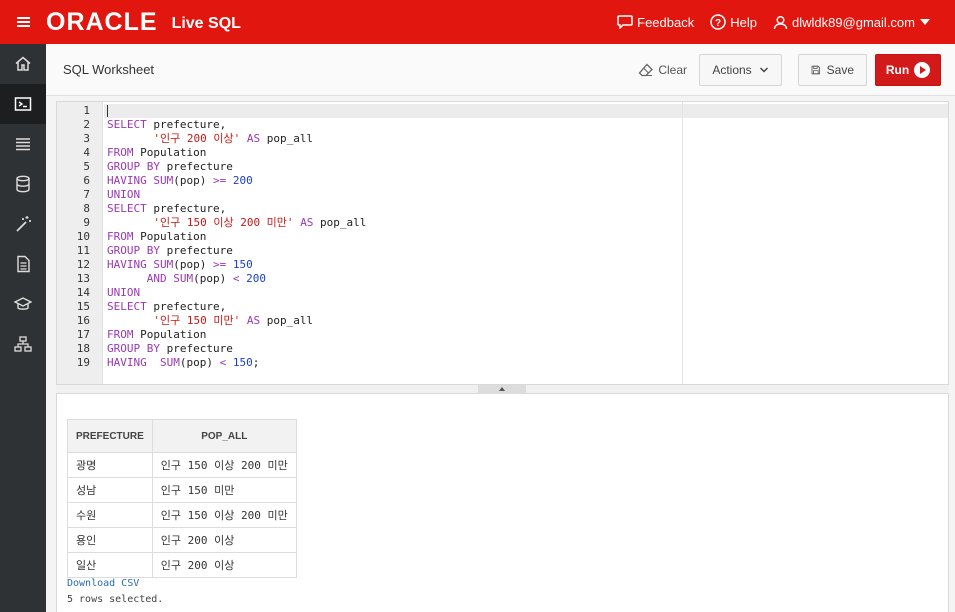 This screenshot has height=612, width=955. What do you see at coordinates (625, 22) in the screenshot?
I see `chat-icon` at bounding box center [625, 22].